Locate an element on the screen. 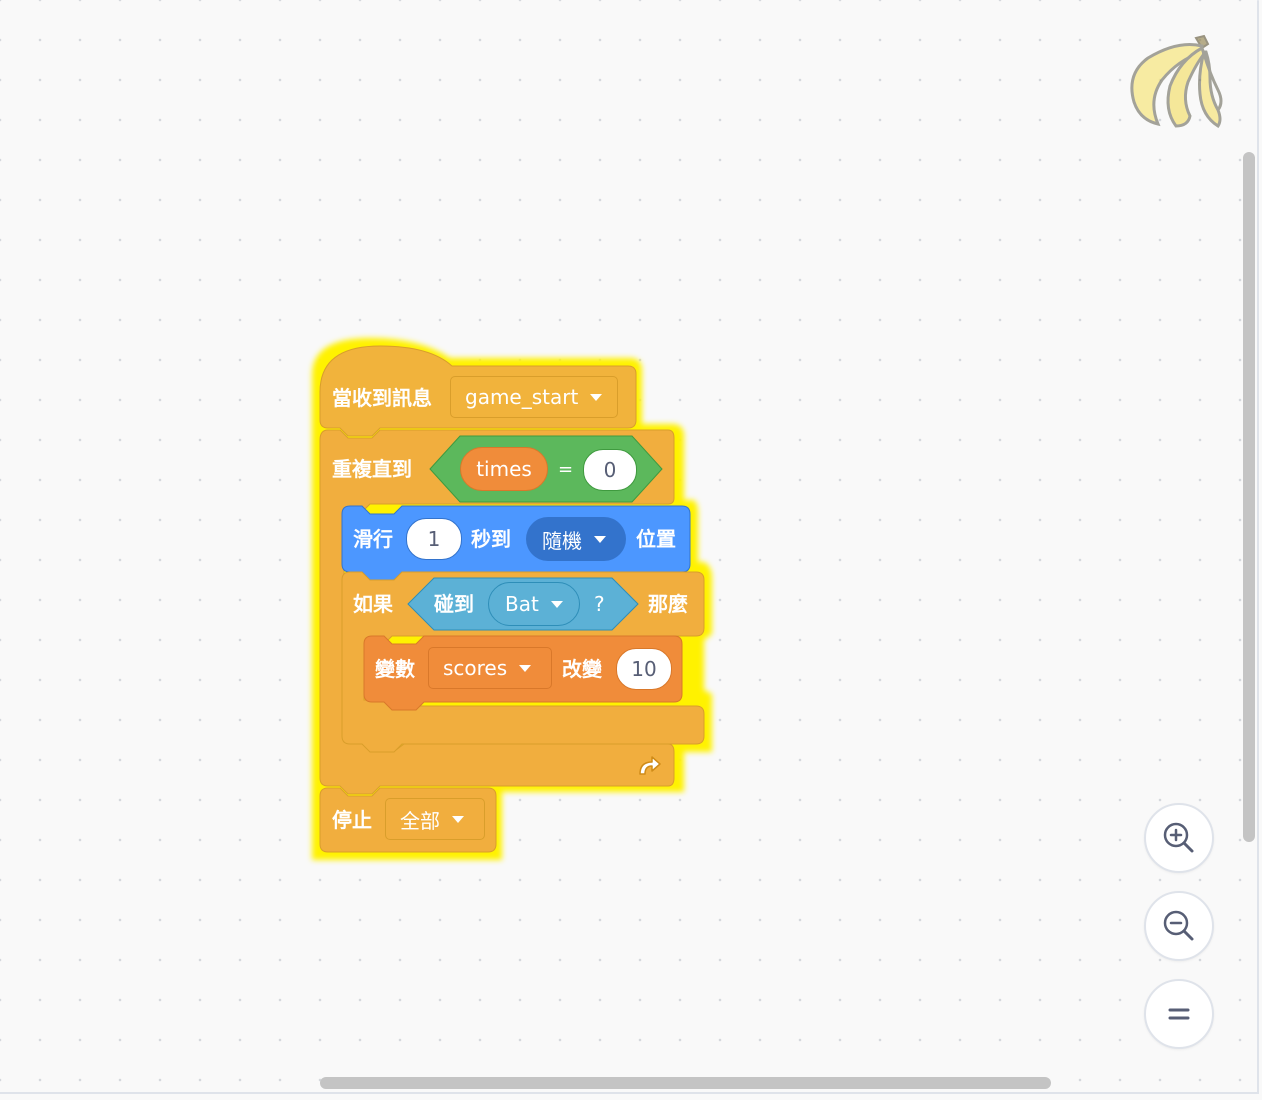  message-dropdown: game_start is located at coordinates (534, 397).